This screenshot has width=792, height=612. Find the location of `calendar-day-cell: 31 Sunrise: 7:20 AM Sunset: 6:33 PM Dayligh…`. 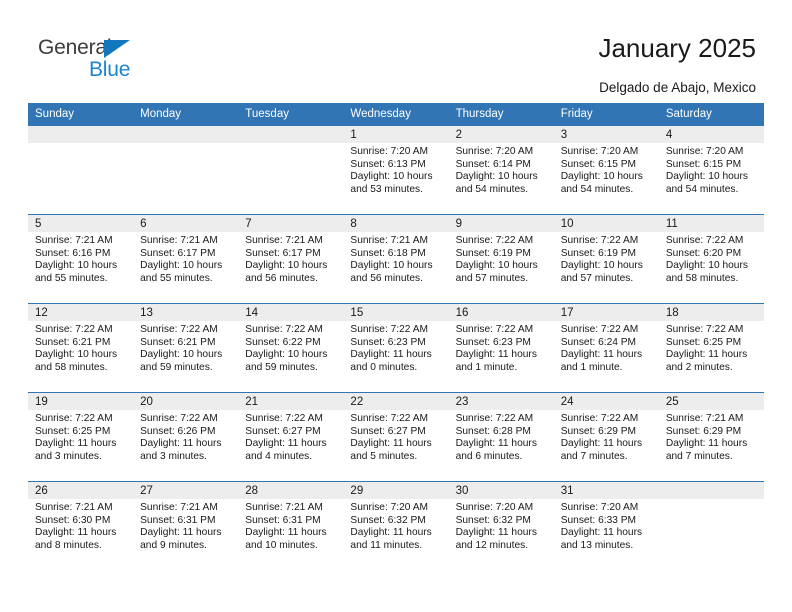

calendar-day-cell: 31 Sunrise: 7:20 AM Sunset: 6:33 PM Dayligh… is located at coordinates (606, 526).